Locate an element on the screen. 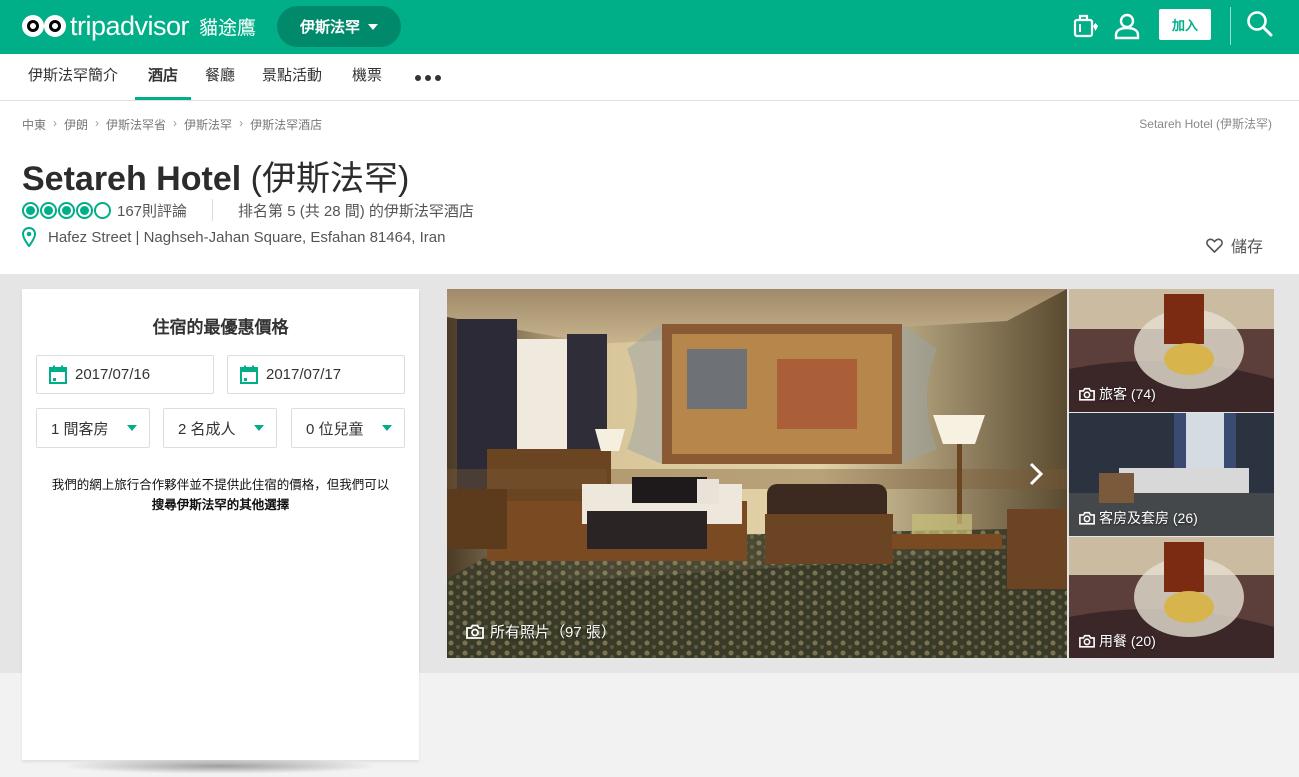 The image size is (1299, 777). no-price-note: 我們的網上旅行合作夥伴並不提供此住宿的價格，但我們可以 搜尋伊斯法罕的其他選擇 is located at coordinates (220, 495).